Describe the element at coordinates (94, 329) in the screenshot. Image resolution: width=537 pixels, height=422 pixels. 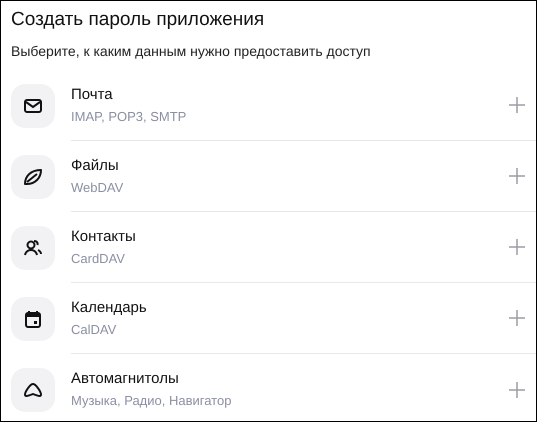
I see `item-description: CalDAV` at that location.